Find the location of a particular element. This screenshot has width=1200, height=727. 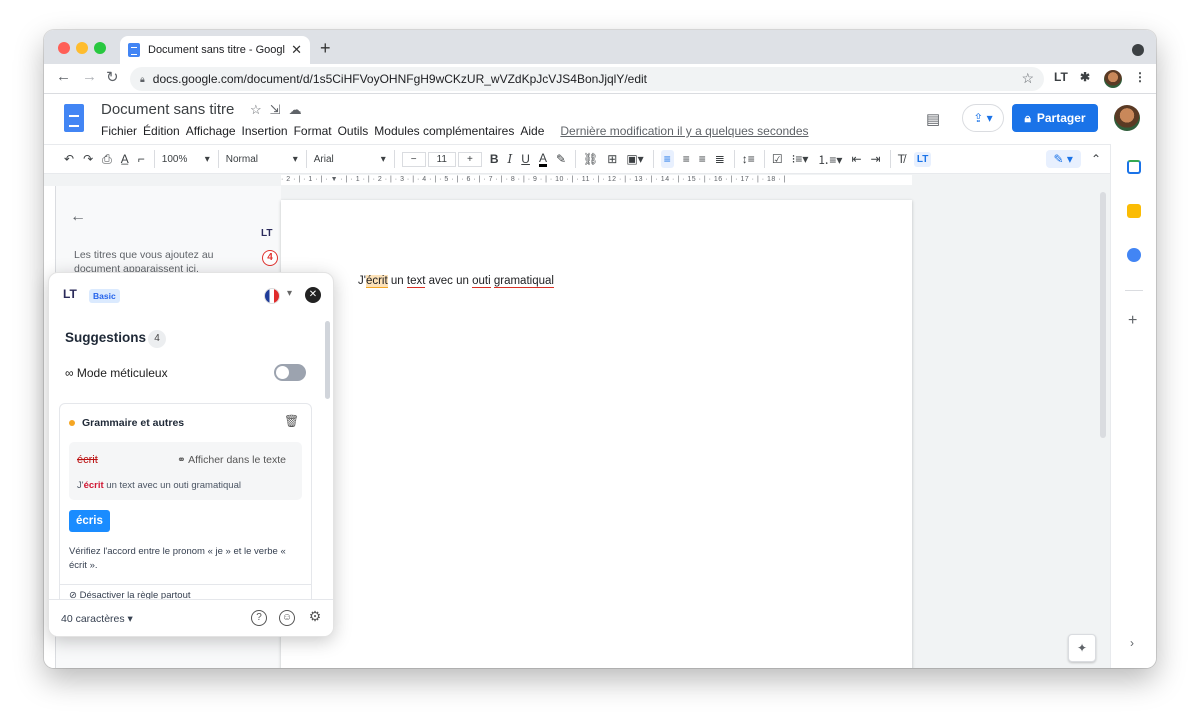

menu-insertion: Insertion is located at coordinates (265, 131).